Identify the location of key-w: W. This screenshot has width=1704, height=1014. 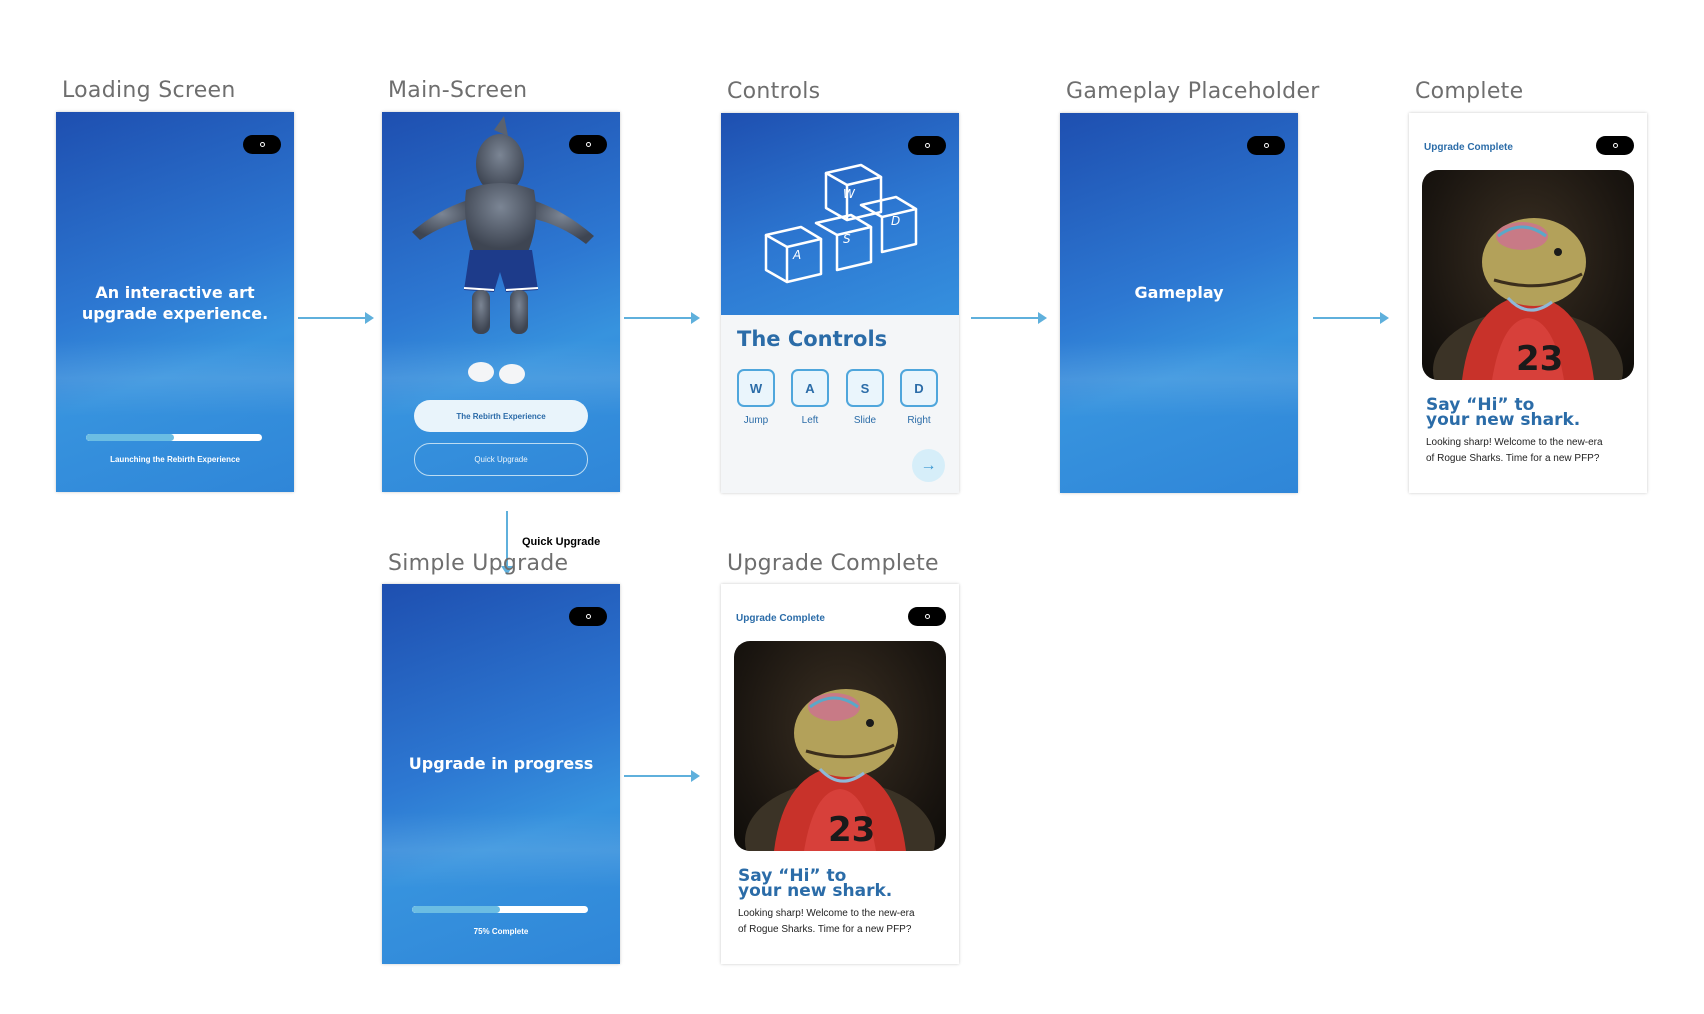
(756, 388).